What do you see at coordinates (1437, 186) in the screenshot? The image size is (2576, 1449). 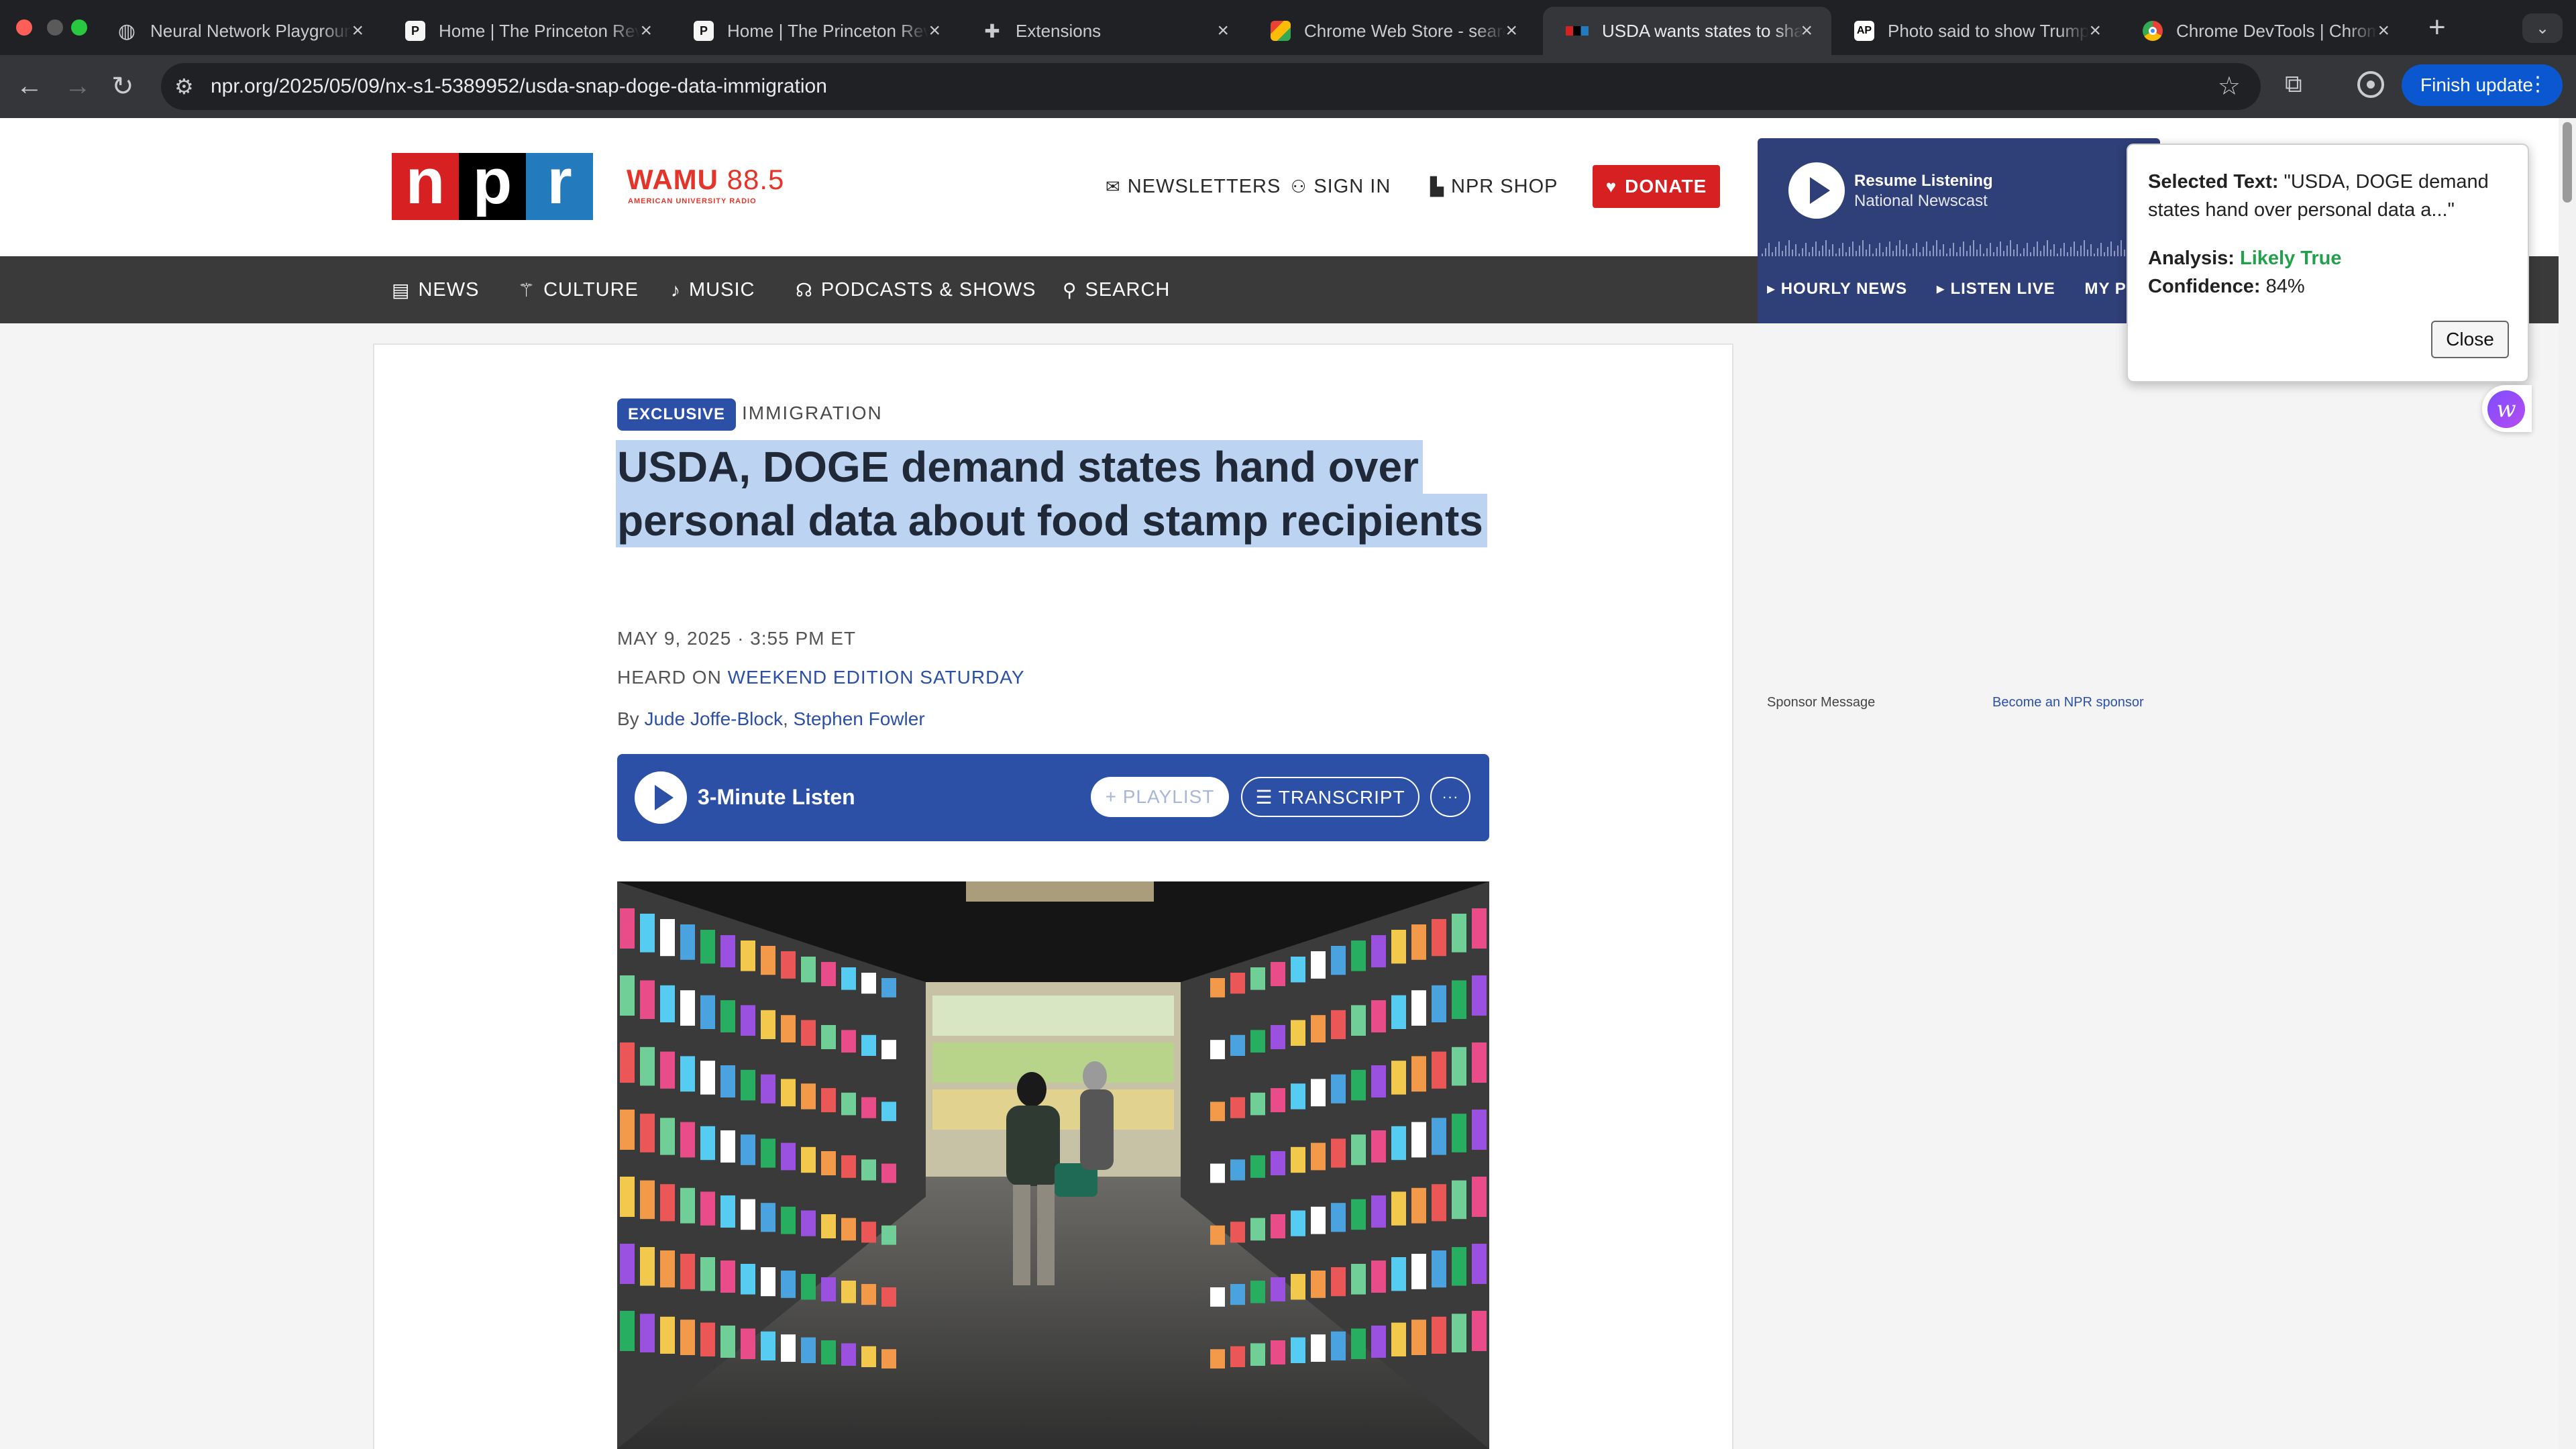 I see `shopping-bag-icon: ▙` at bounding box center [1437, 186].